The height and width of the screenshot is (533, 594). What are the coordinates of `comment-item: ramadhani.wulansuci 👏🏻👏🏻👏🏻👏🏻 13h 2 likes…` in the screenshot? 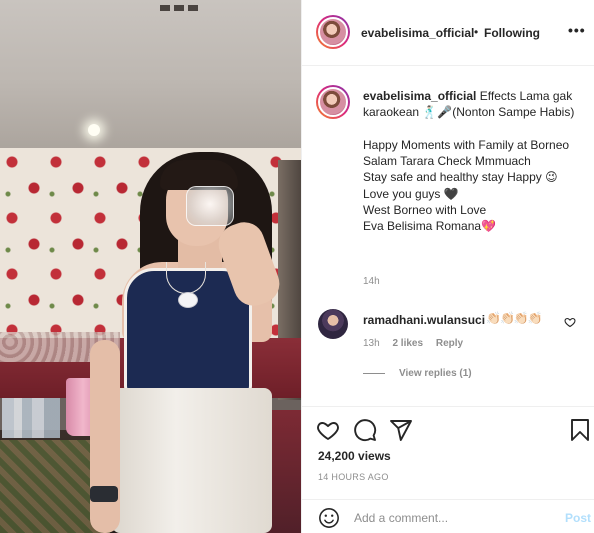 It's located at (448, 356).